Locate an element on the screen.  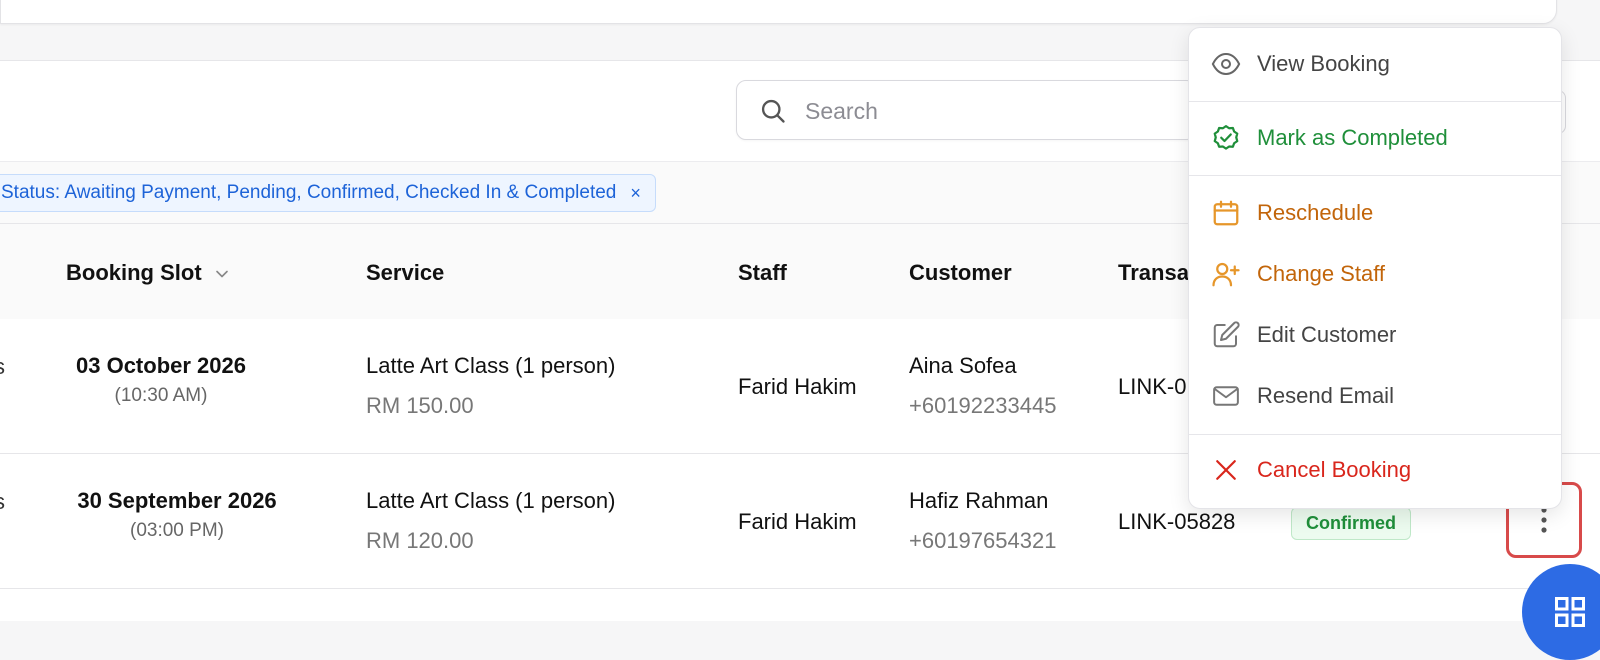
menu-item-cancel-booking: Cancel Booking is located at coordinates (1375, 470).